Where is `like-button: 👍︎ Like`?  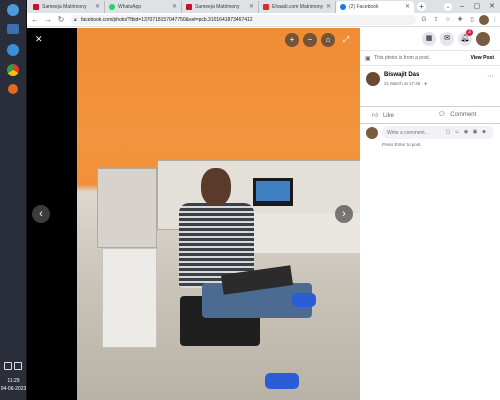 like-button: 👍︎ Like is located at coordinates (383, 115).